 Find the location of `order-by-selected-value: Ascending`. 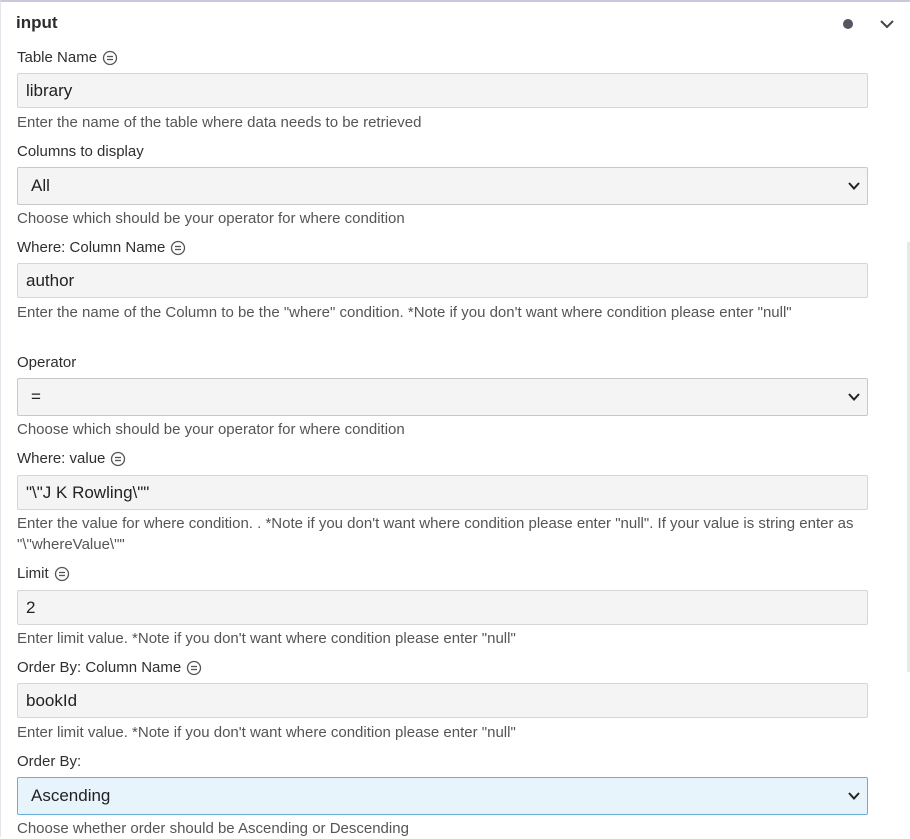

order-by-selected-value: Ascending is located at coordinates (71, 795).